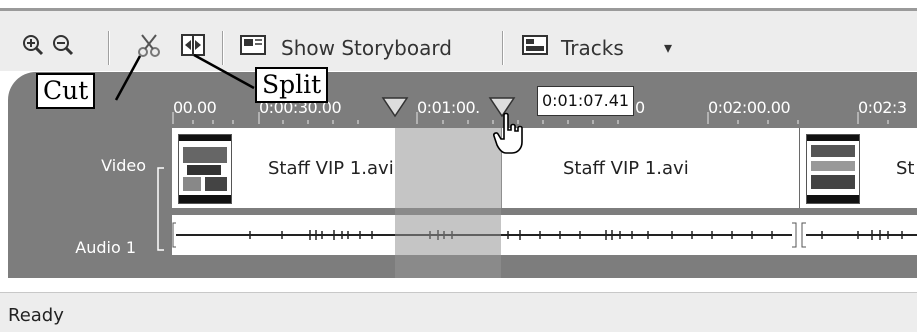 The width and height of the screenshot is (917, 332). Describe the element at coordinates (36, 315) in the screenshot. I see `status-text: Ready` at that location.